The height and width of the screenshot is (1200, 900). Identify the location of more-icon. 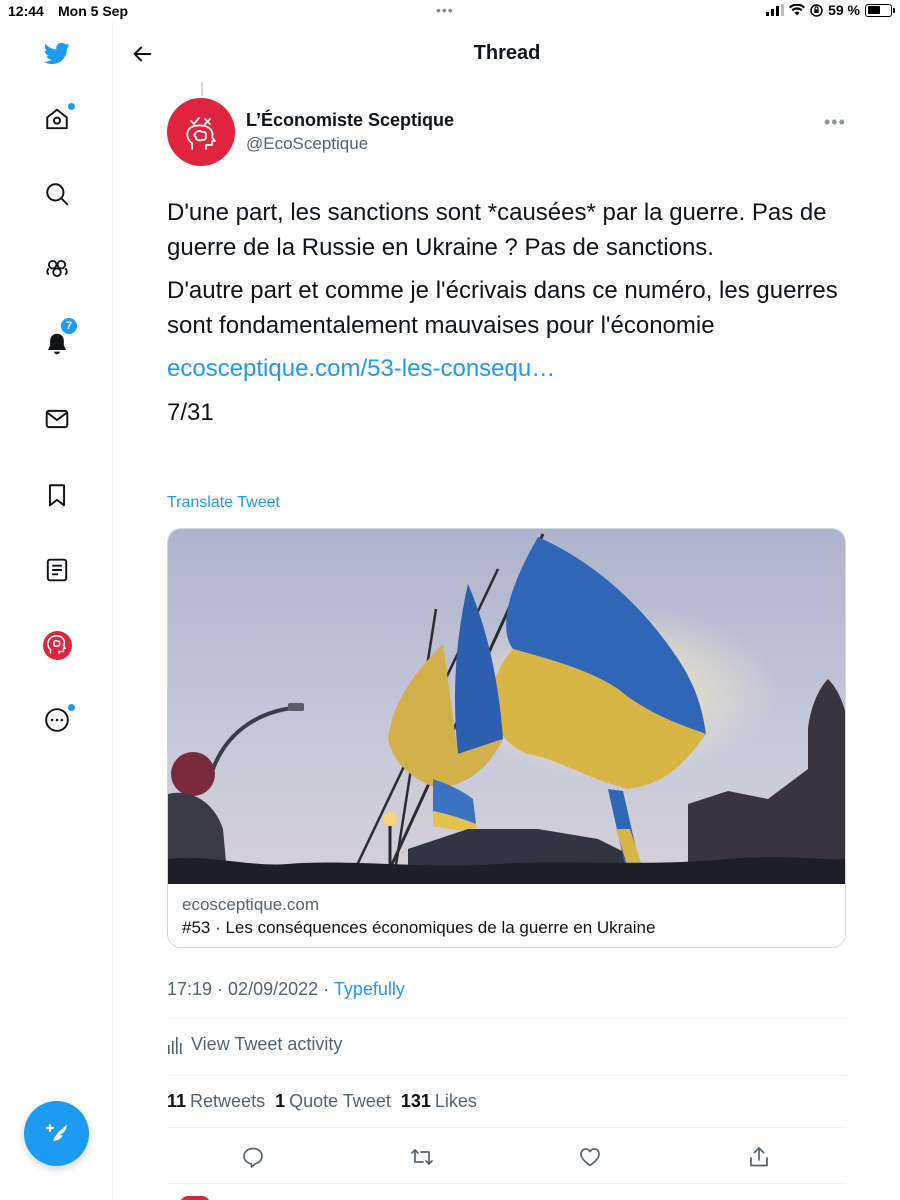
(58, 719).